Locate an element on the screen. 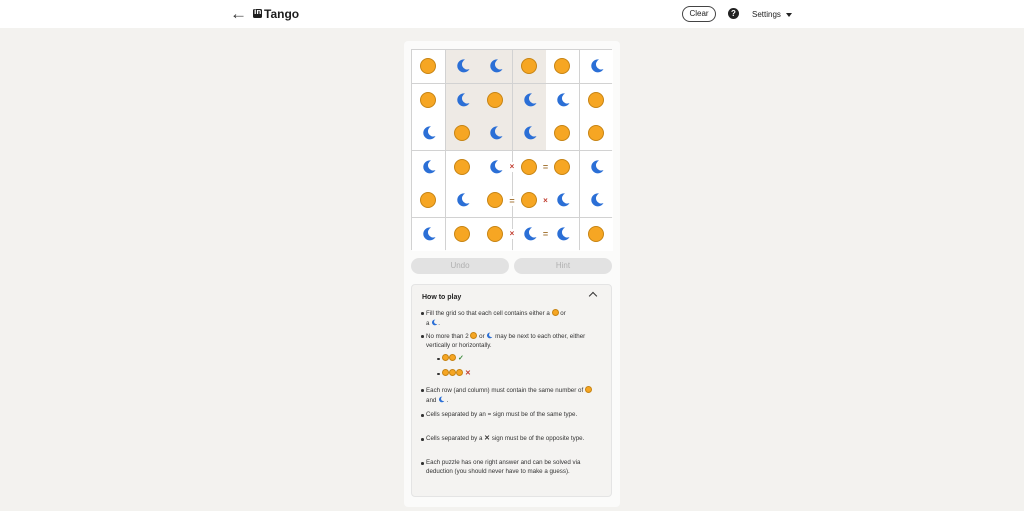 This screenshot has height=511, width=1024. example-invalid: ✕ is located at coordinates (454, 373).